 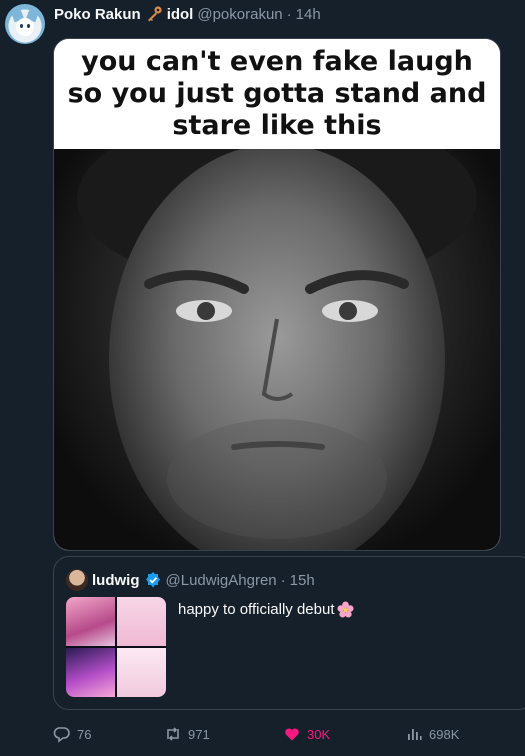 I want to click on retweet-button: 971, so click(x=223, y=734).